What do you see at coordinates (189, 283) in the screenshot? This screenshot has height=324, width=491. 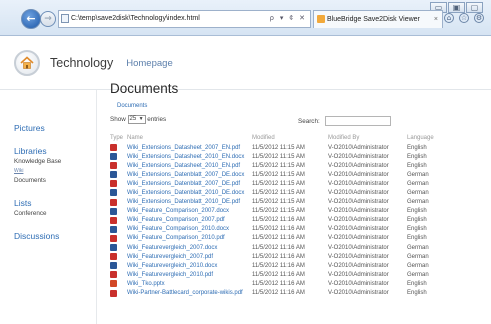 I see `name-cell: Wiki_Tko.pptx` at bounding box center [189, 283].